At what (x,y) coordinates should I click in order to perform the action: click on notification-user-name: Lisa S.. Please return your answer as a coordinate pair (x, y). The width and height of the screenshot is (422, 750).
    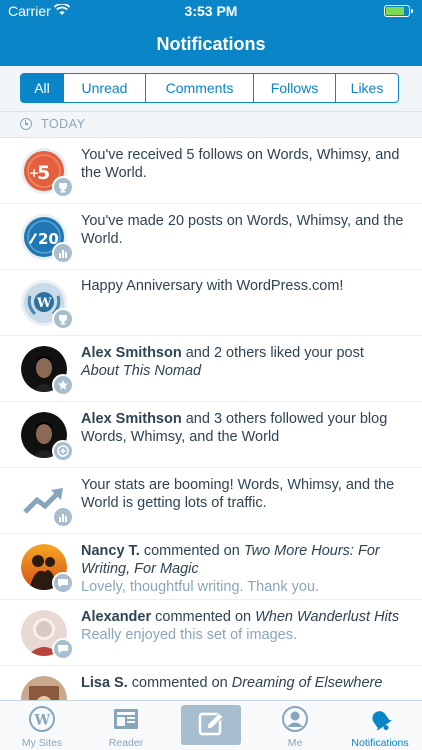
    Looking at the image, I should click on (104, 683).